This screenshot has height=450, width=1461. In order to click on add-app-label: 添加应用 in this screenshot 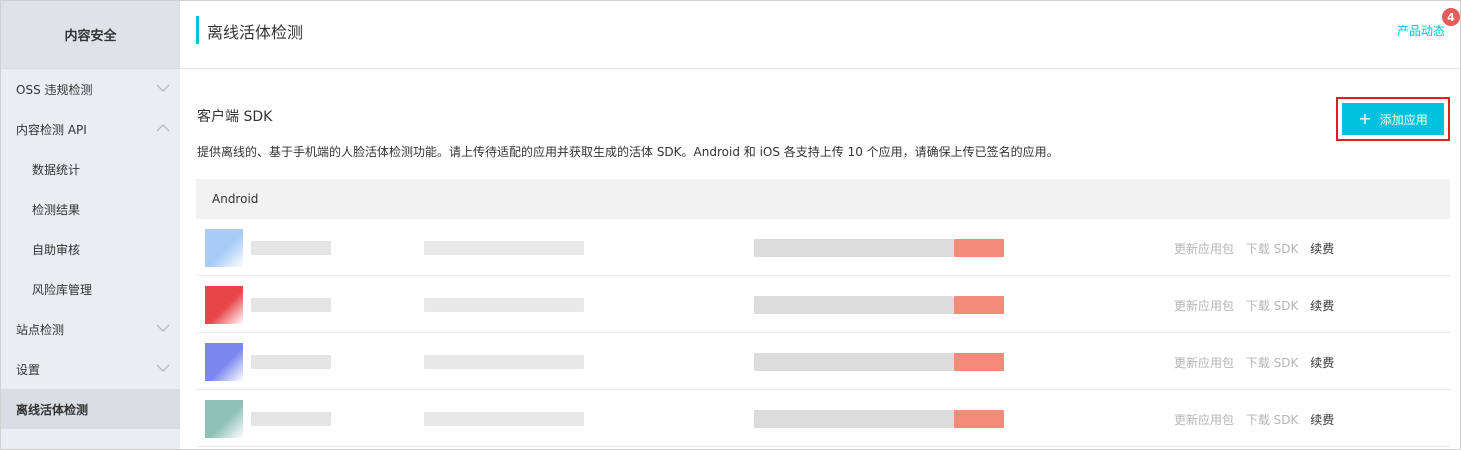, I will do `click(1403, 119)`.